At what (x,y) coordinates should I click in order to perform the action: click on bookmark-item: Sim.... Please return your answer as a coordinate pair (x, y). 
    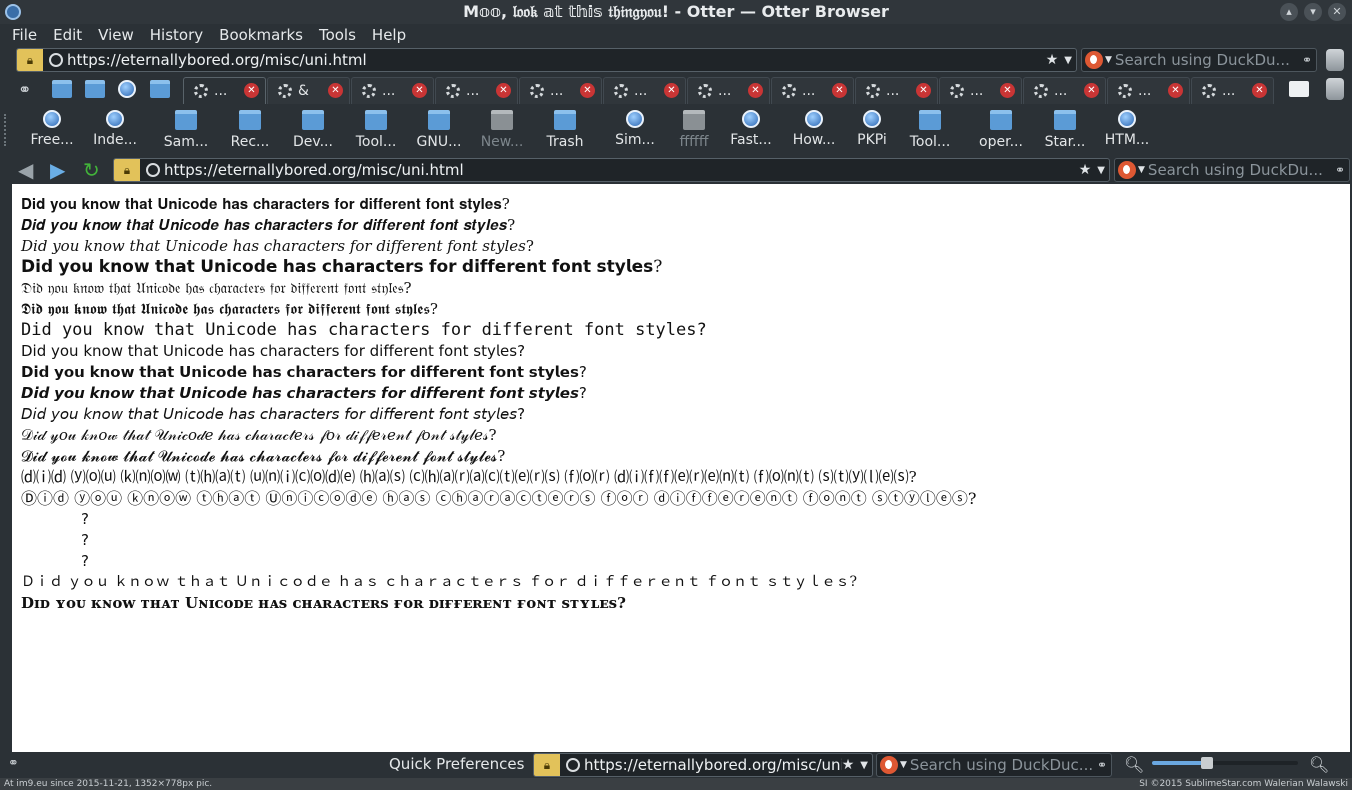
    Looking at the image, I should click on (635, 132).